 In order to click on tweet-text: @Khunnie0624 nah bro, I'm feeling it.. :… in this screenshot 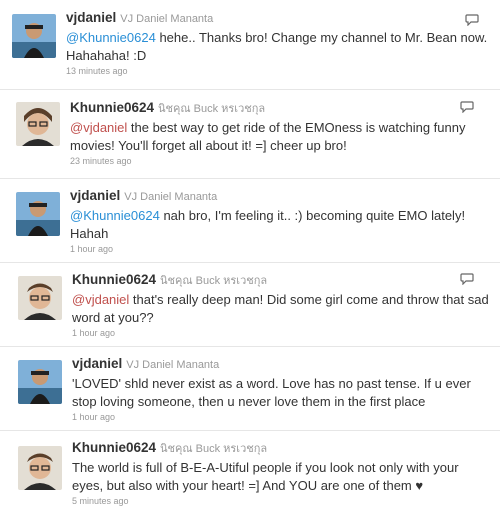, I will do `click(280, 224)`.